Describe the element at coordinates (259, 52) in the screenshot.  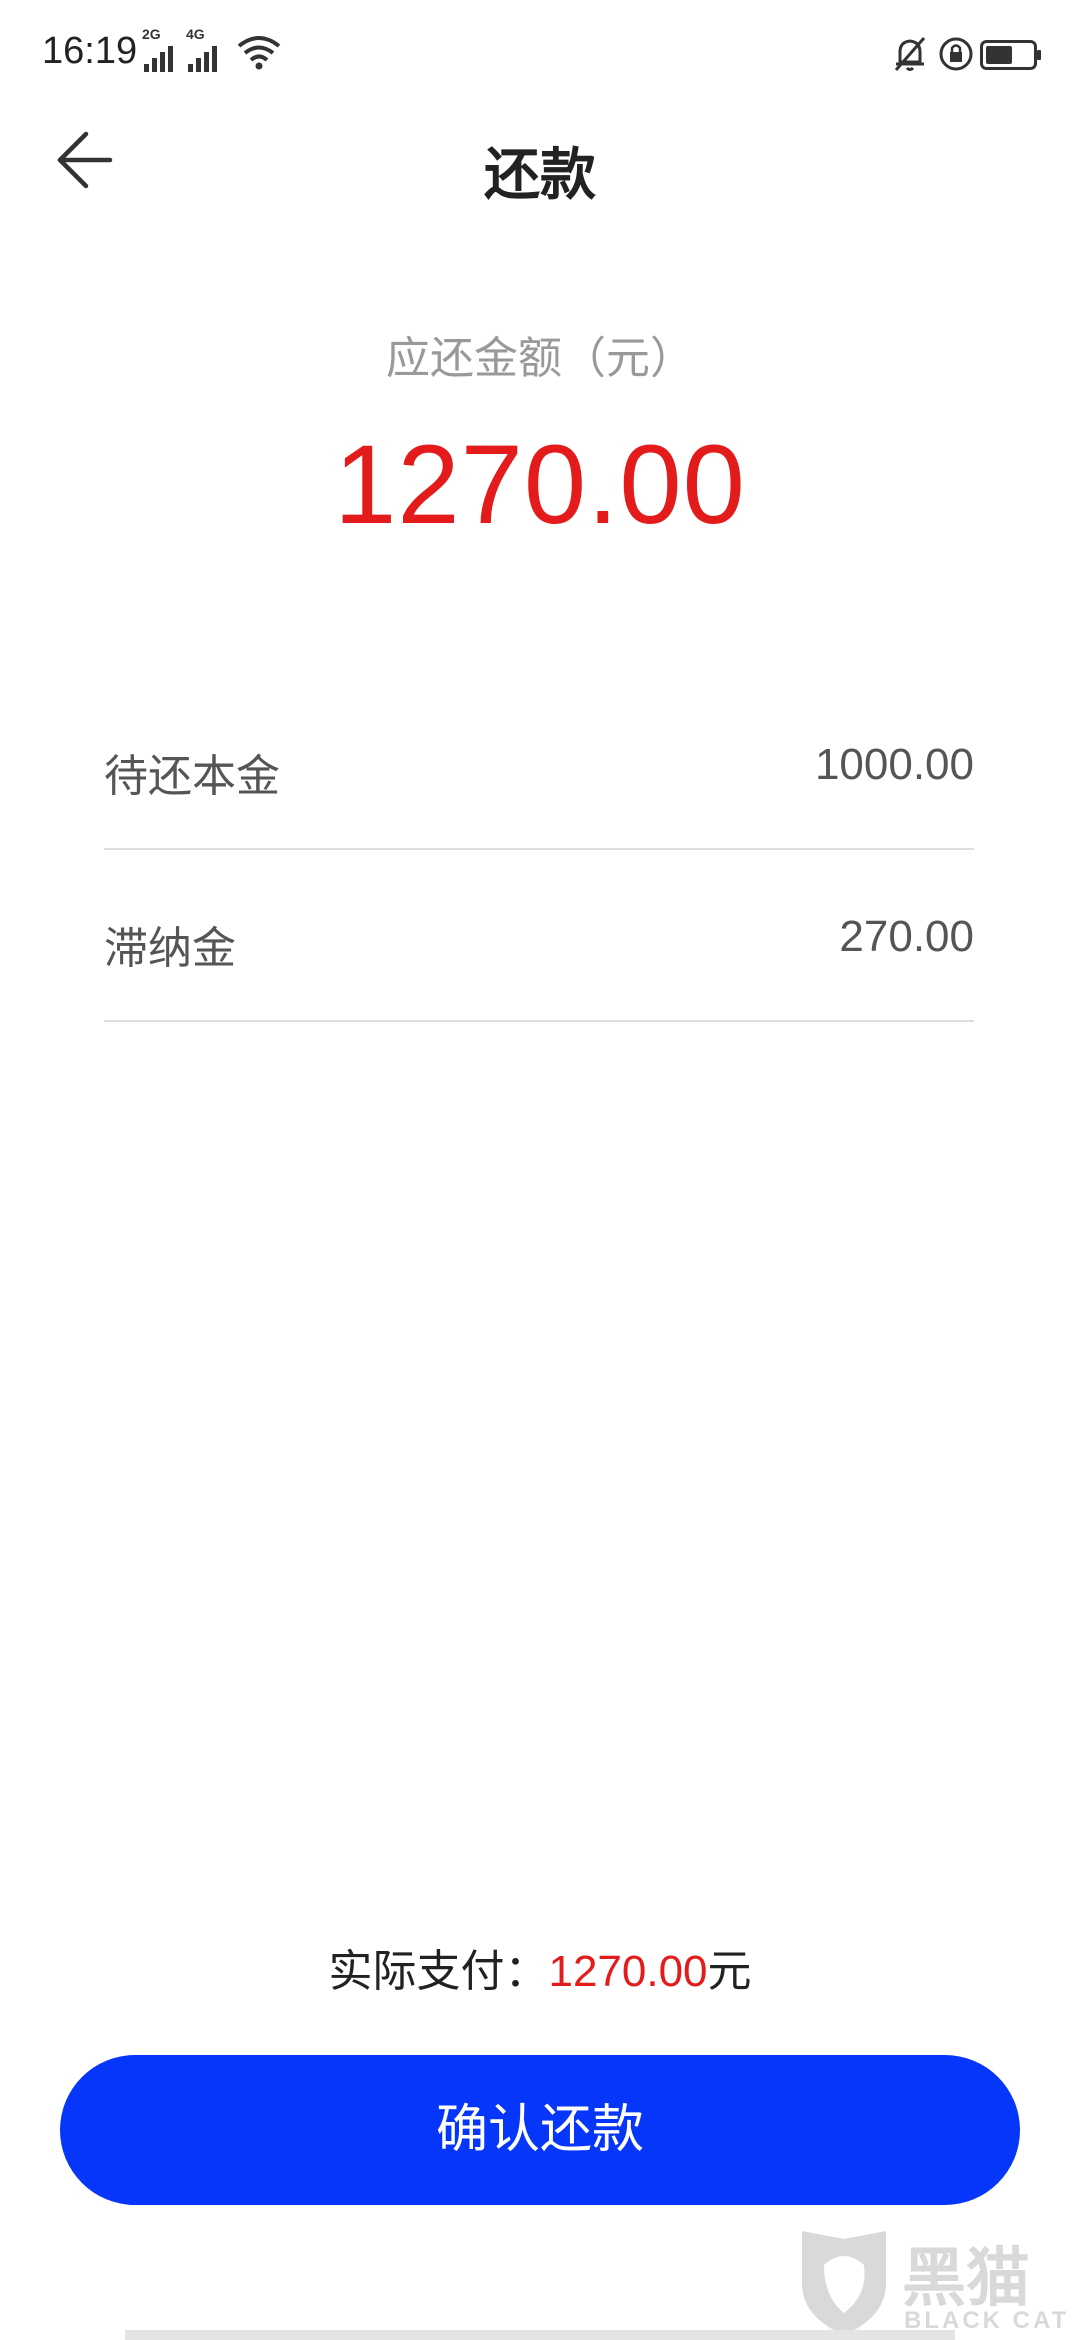
I see `wifi-icon` at that location.